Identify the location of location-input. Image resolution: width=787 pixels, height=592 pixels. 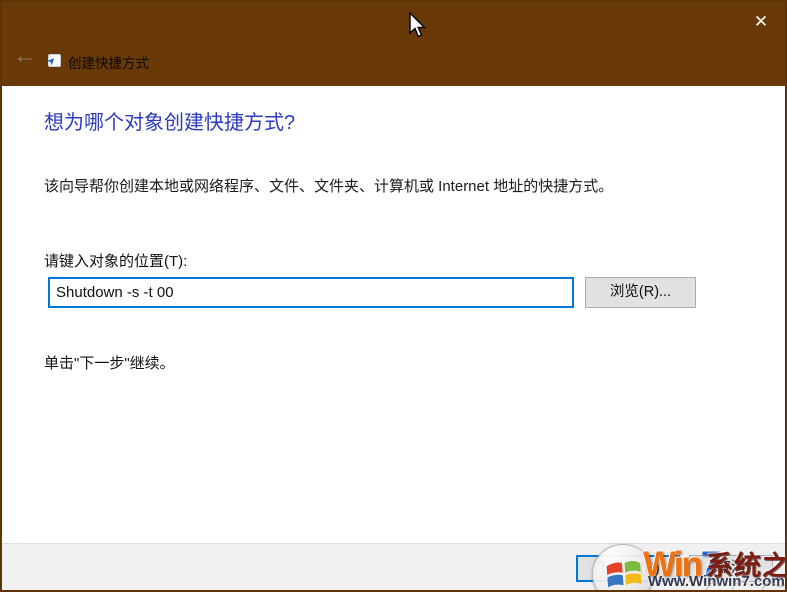
(311, 292).